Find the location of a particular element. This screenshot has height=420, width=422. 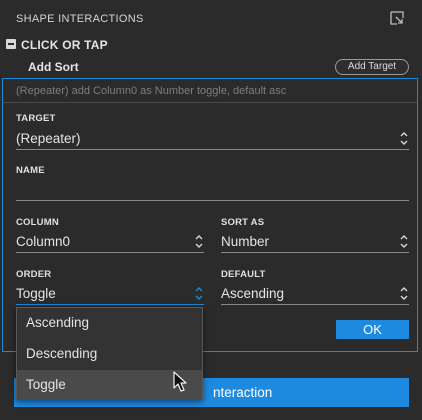

new-interaction-label: nteraction is located at coordinates (243, 392).